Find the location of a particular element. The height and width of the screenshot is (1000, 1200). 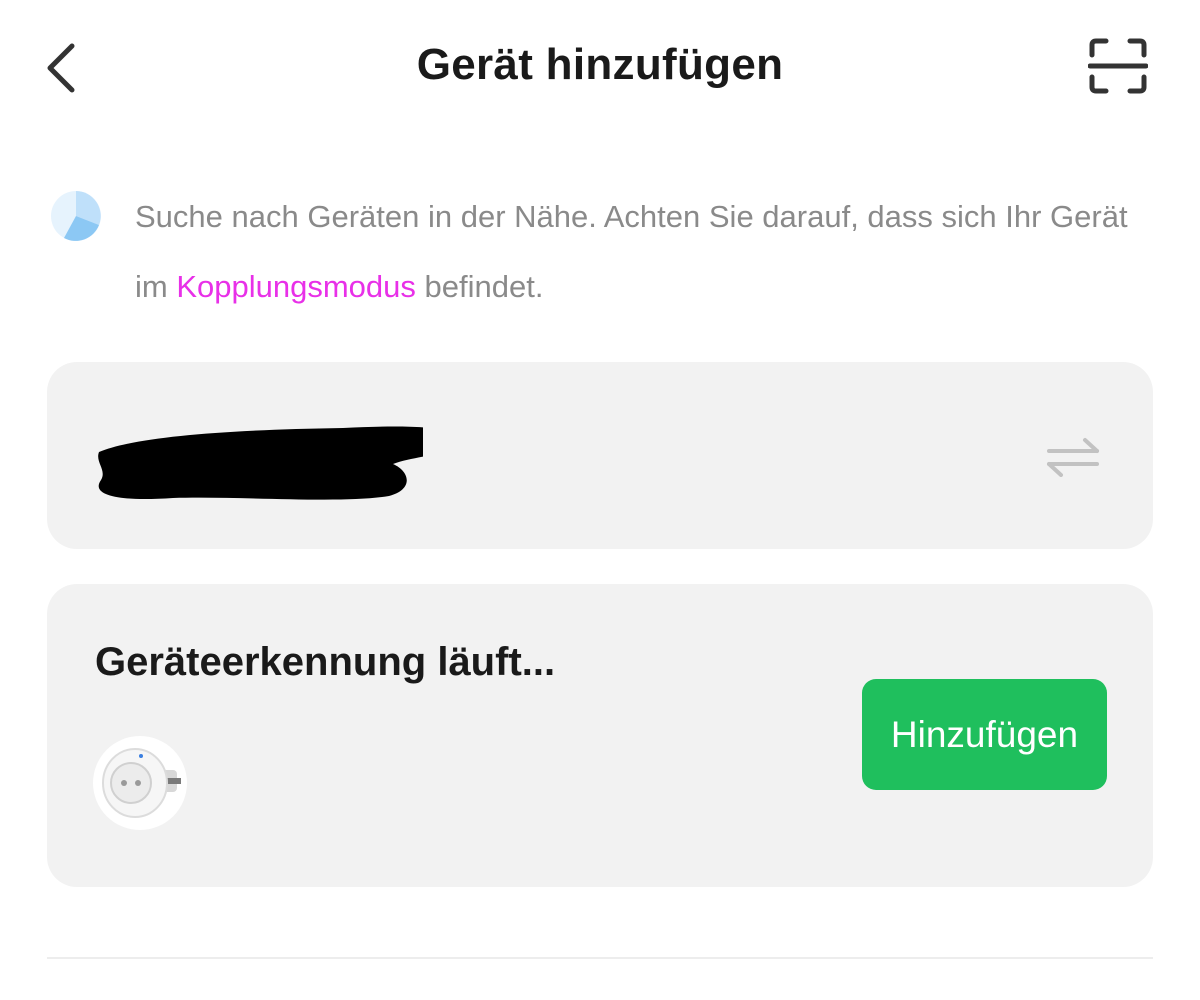

smart-plug-icon is located at coordinates (141, 783).